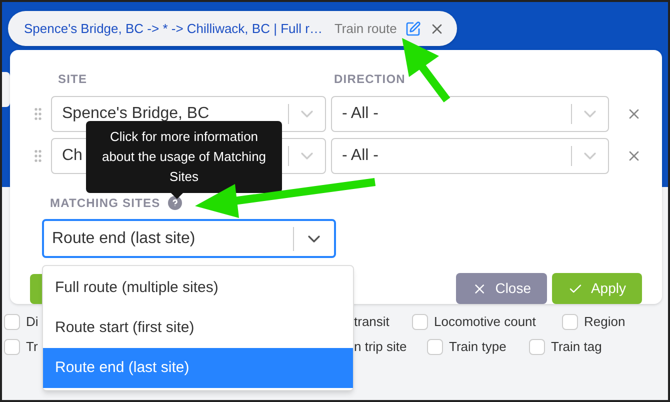 This screenshot has height=402, width=670. I want to click on filter-label: n trip site, so click(380, 347).